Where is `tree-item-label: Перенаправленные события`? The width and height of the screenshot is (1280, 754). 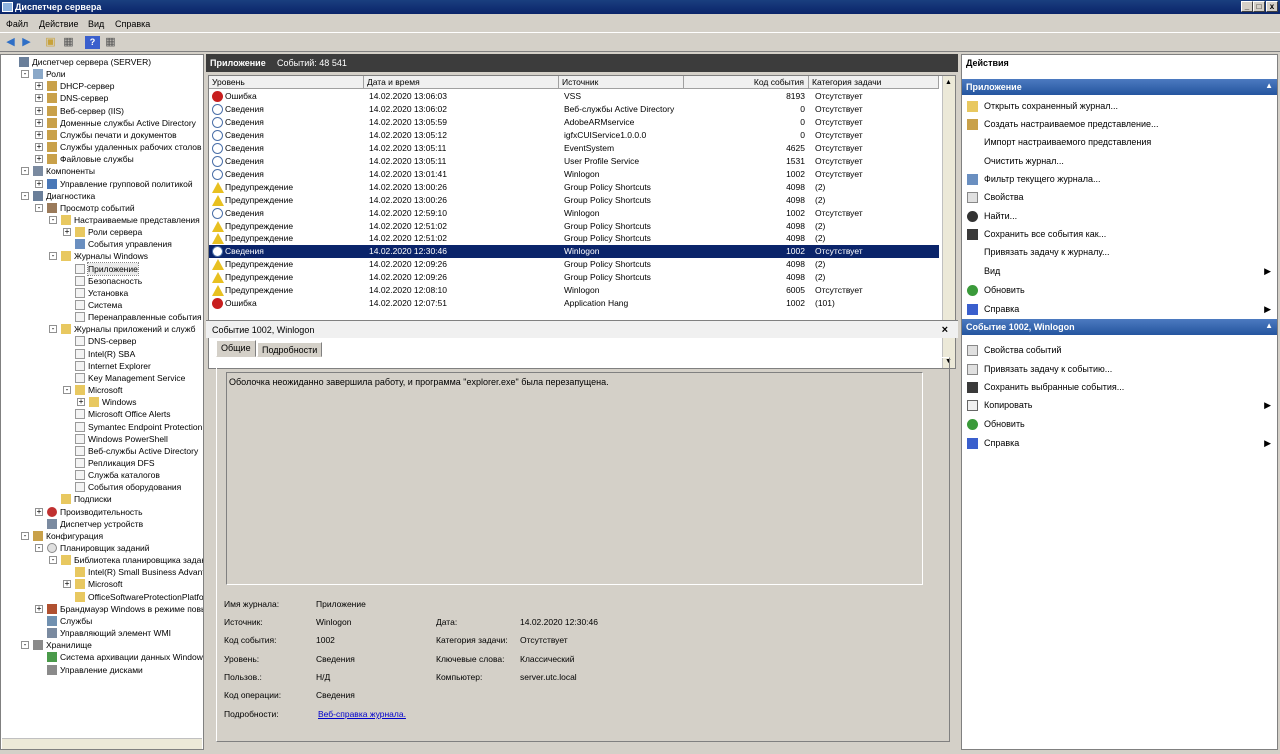 tree-item-label: Перенаправленные события is located at coordinates (145, 317).